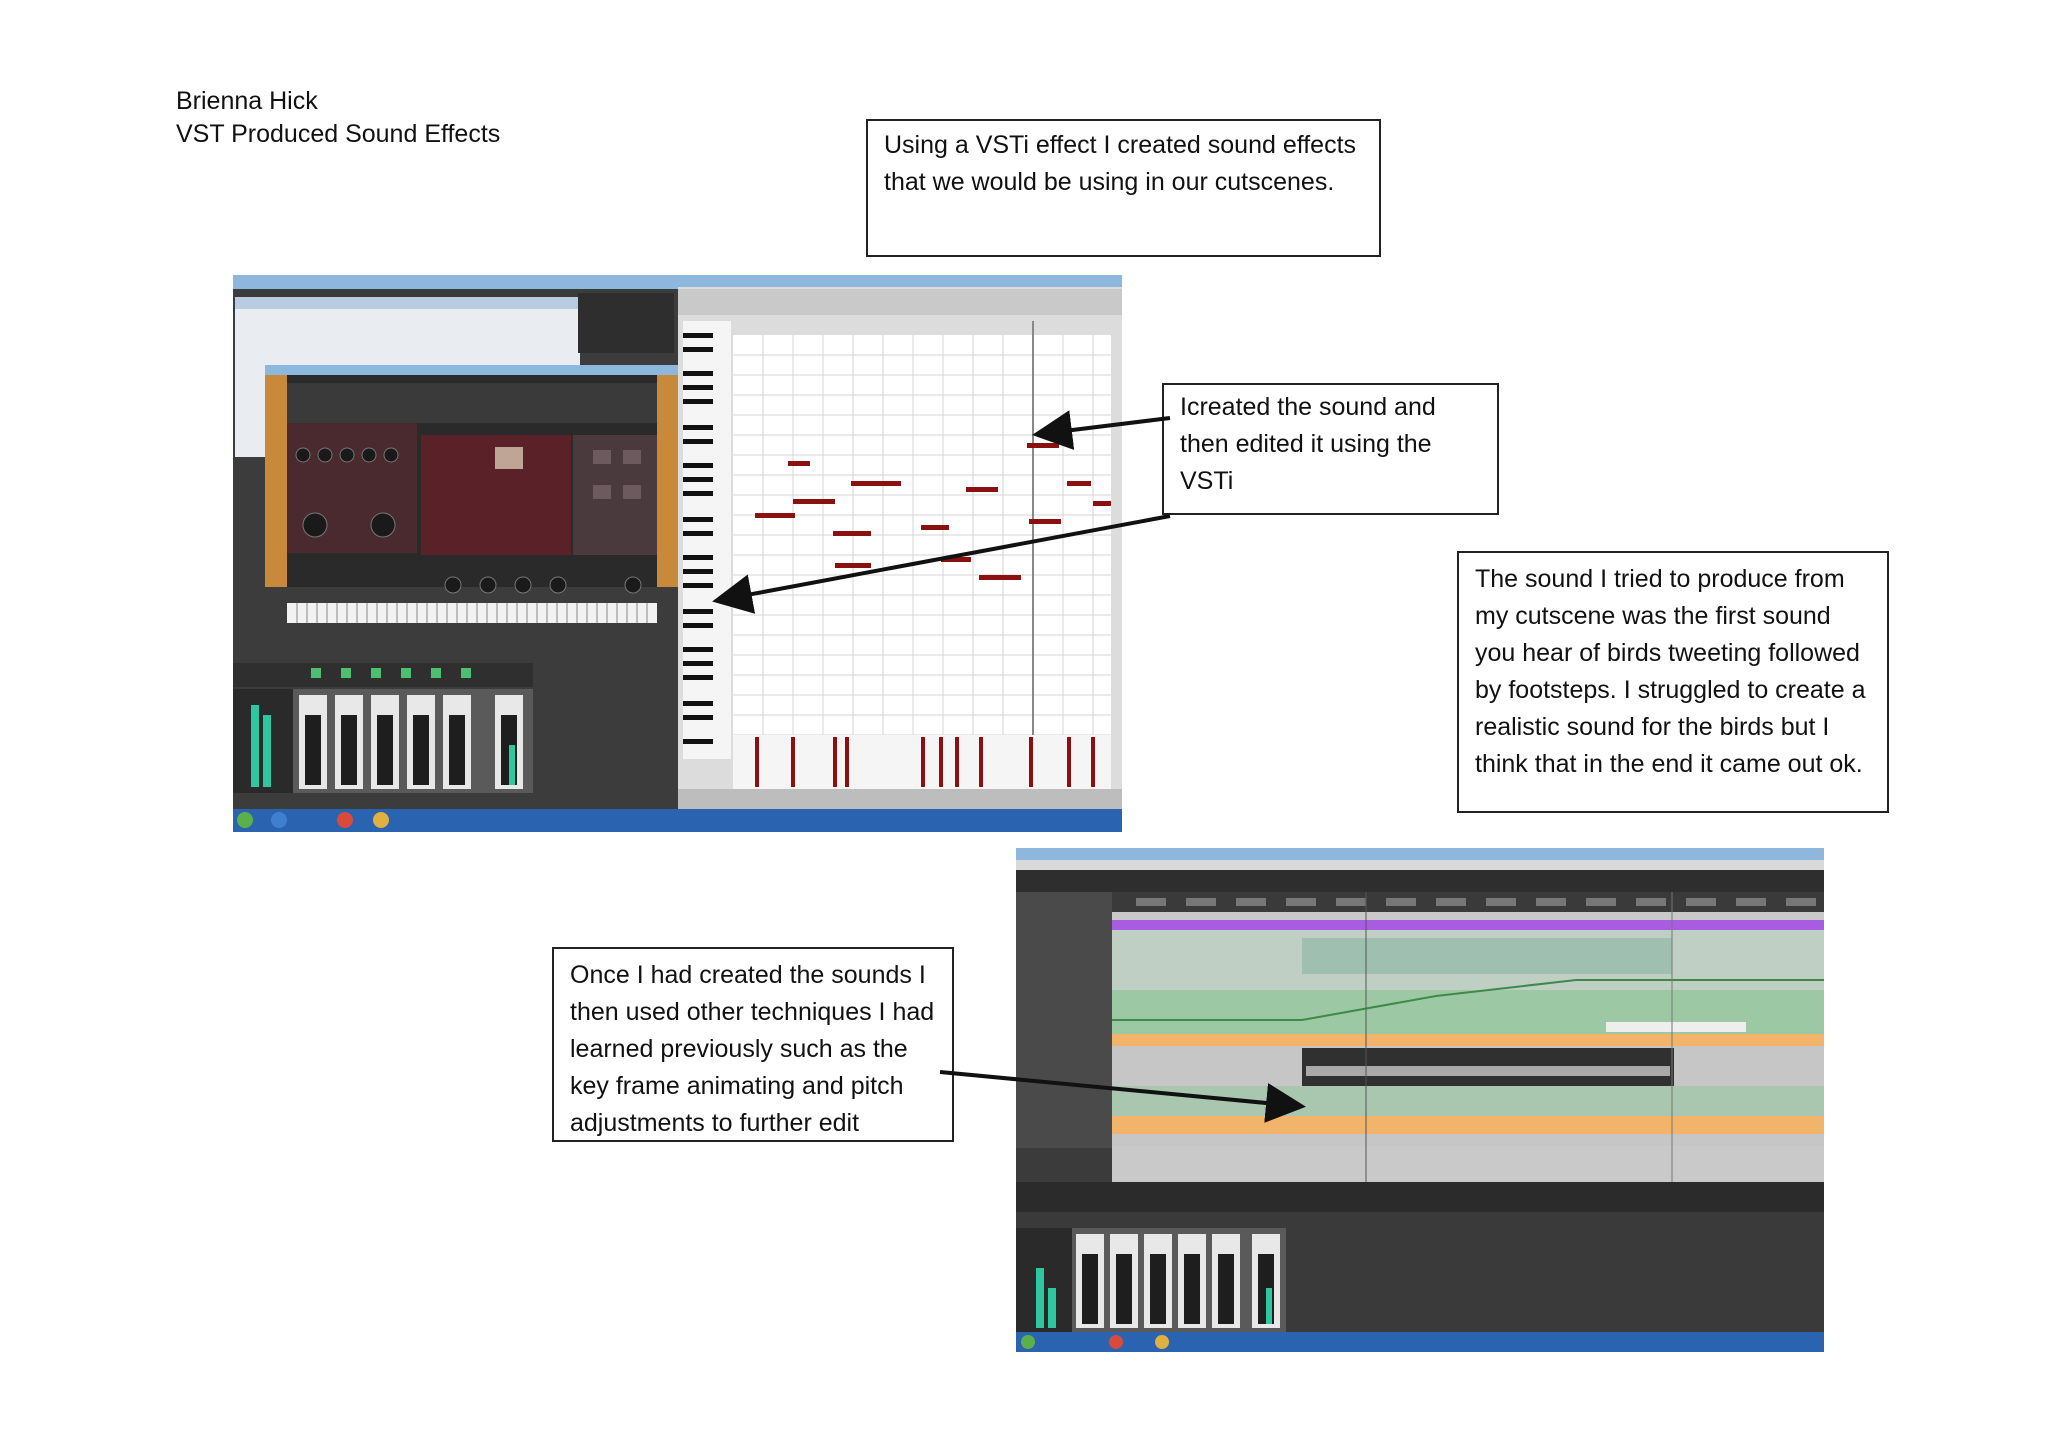 The image size is (2048, 1448). Describe the element at coordinates (1652, 727) in the screenshot. I see `note-line: realistic sound for the birds but I` at that location.